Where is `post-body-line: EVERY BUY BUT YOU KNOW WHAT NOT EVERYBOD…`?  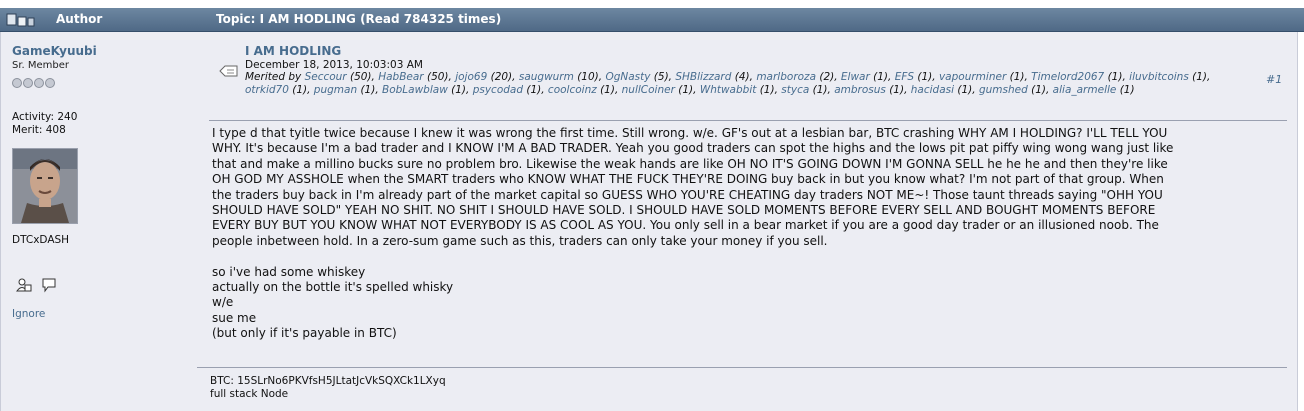 post-body-line: EVERY BUY BUT YOU KNOW WHAT NOT EVERYBOD… is located at coordinates (685, 225).